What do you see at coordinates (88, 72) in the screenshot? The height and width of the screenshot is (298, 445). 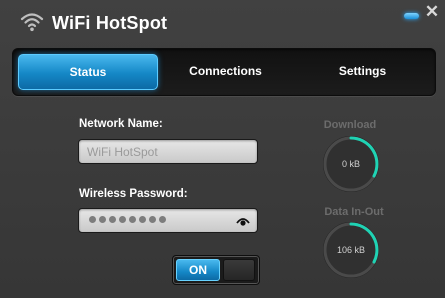 I see `tab-status: Status` at bounding box center [88, 72].